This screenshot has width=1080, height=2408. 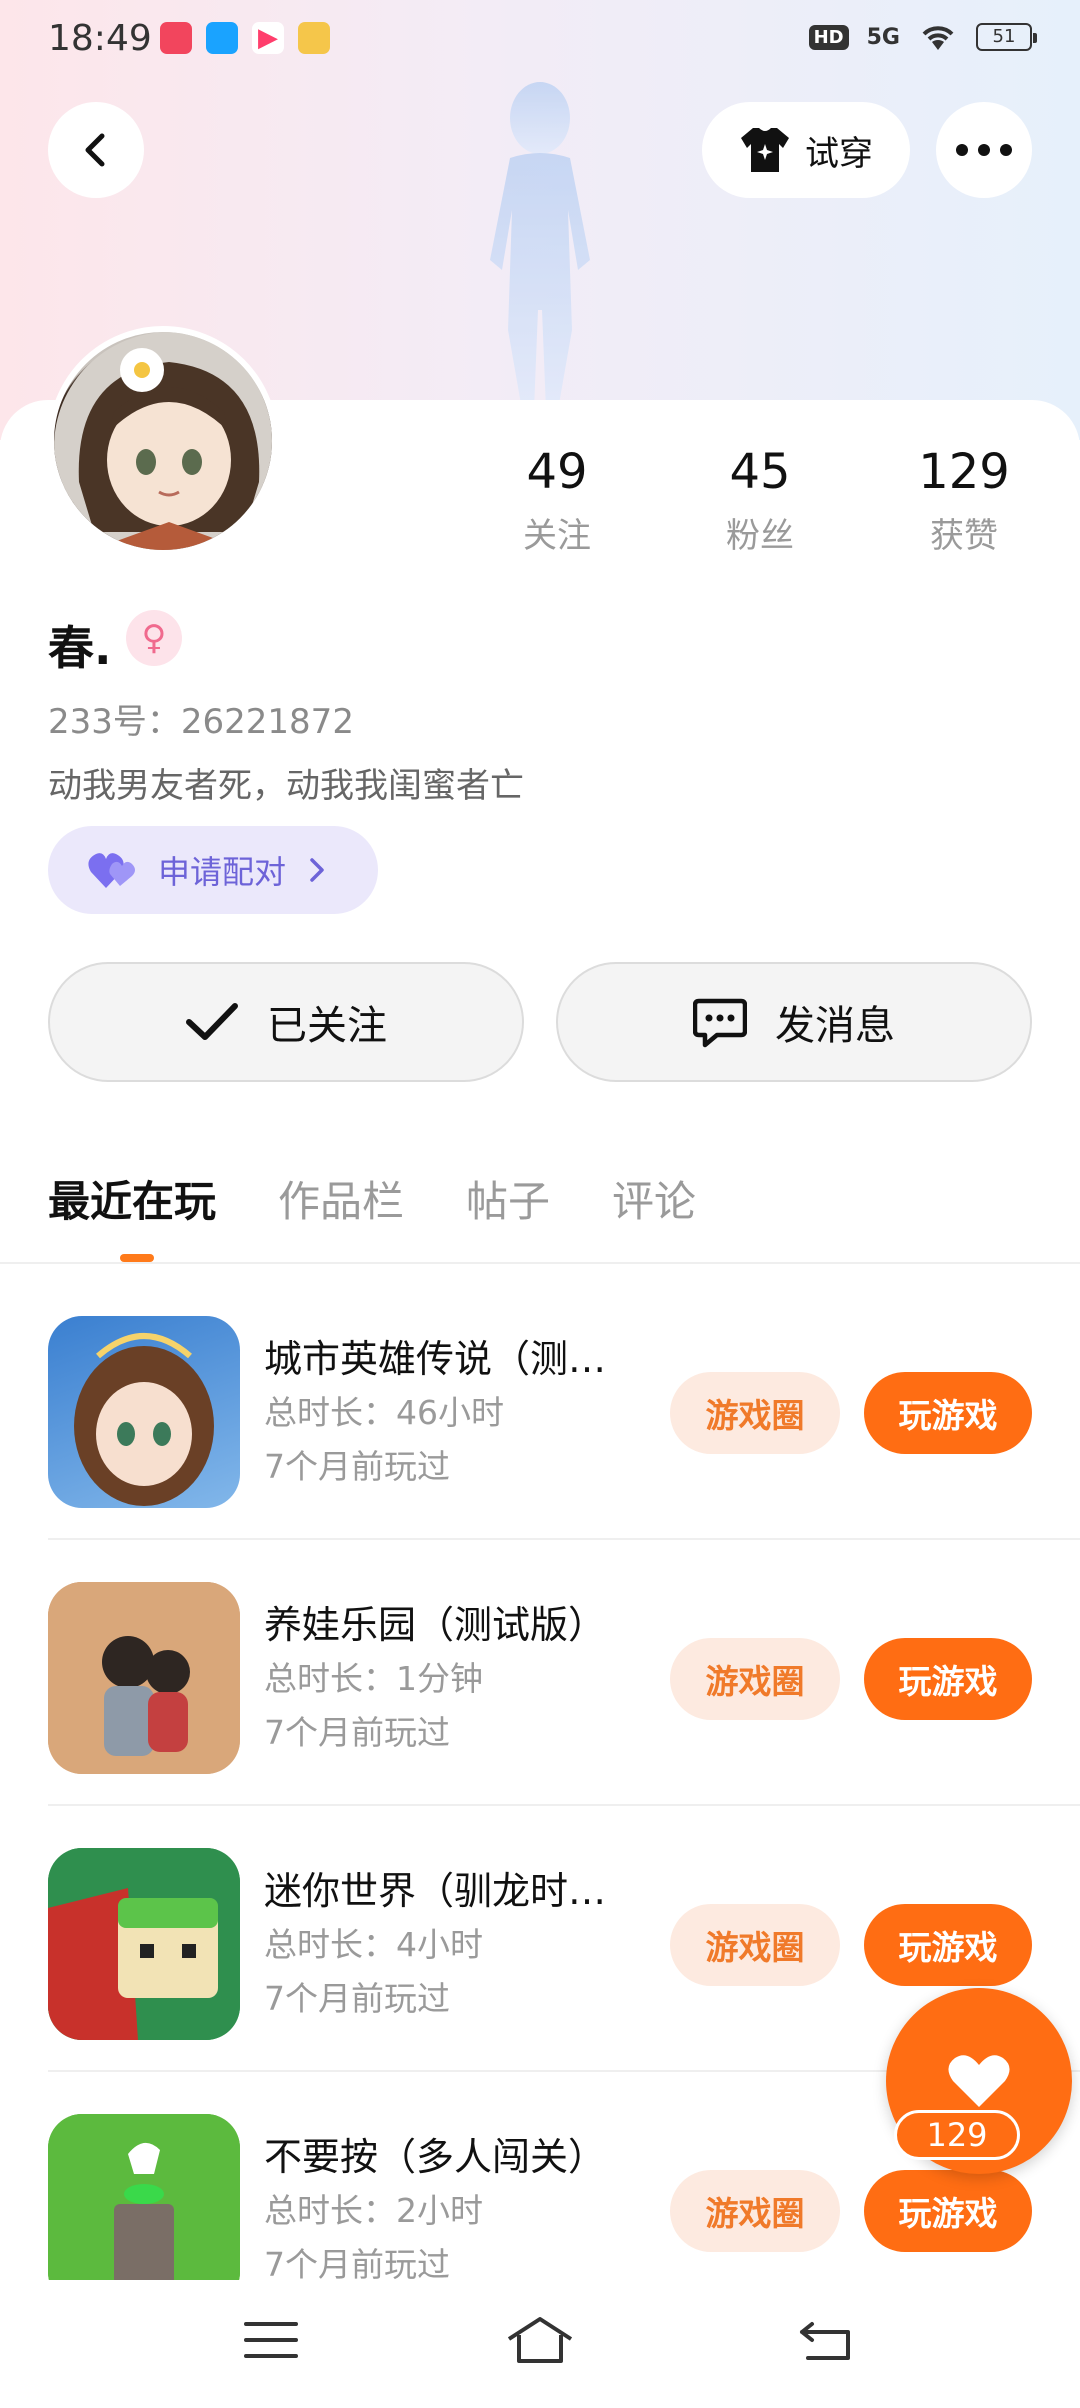 What do you see at coordinates (317, 870) in the screenshot?
I see `chevron-right-icon` at bounding box center [317, 870].